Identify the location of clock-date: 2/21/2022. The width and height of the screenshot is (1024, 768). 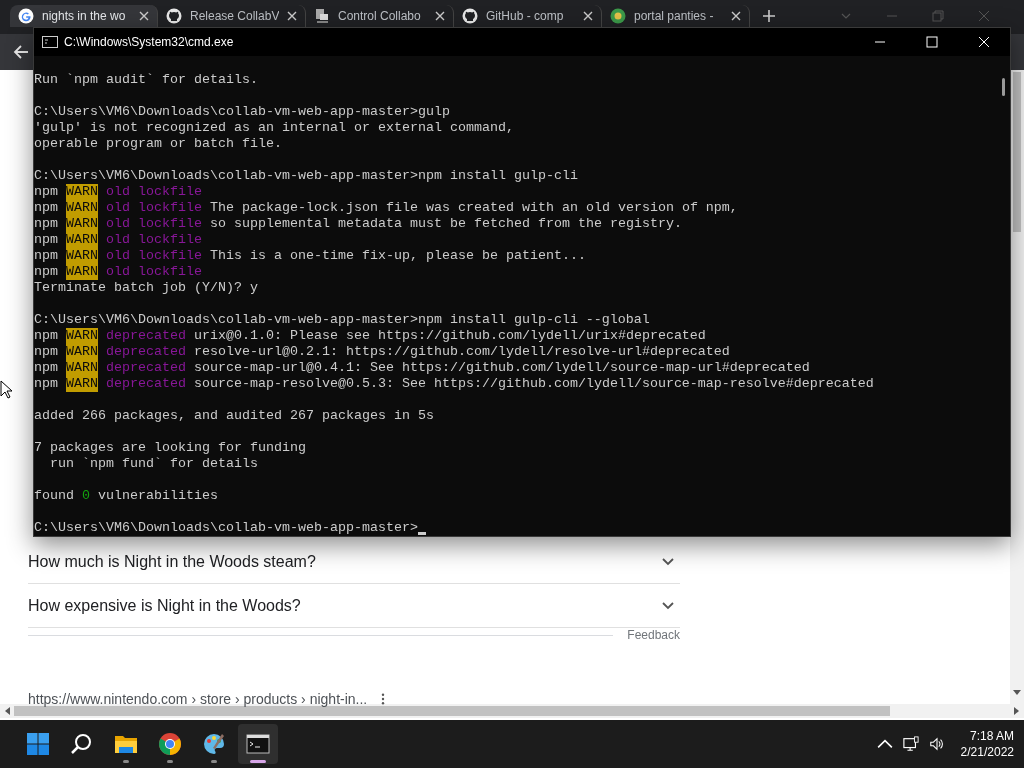
(987, 752).